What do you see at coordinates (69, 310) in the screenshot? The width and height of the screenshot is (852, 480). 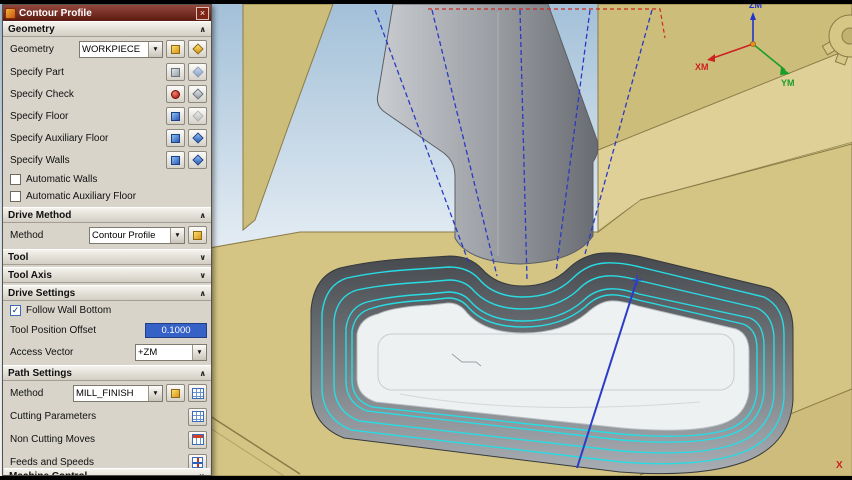 I see `follow-wall-bottom-label: Follow Wall Bottom` at bounding box center [69, 310].